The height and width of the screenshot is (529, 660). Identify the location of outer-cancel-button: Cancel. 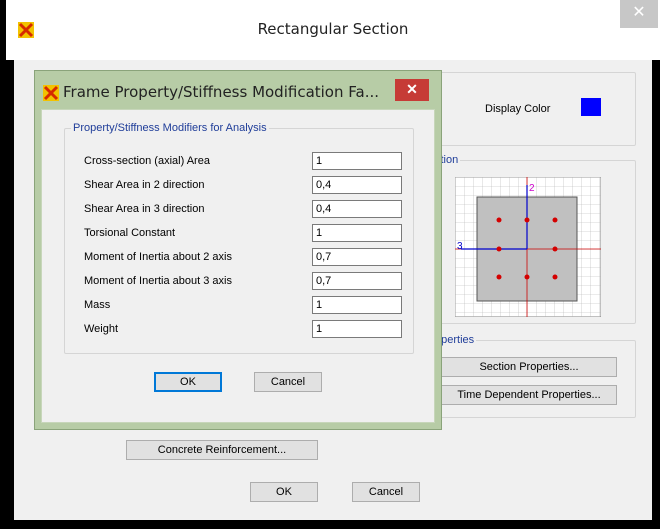
(386, 492).